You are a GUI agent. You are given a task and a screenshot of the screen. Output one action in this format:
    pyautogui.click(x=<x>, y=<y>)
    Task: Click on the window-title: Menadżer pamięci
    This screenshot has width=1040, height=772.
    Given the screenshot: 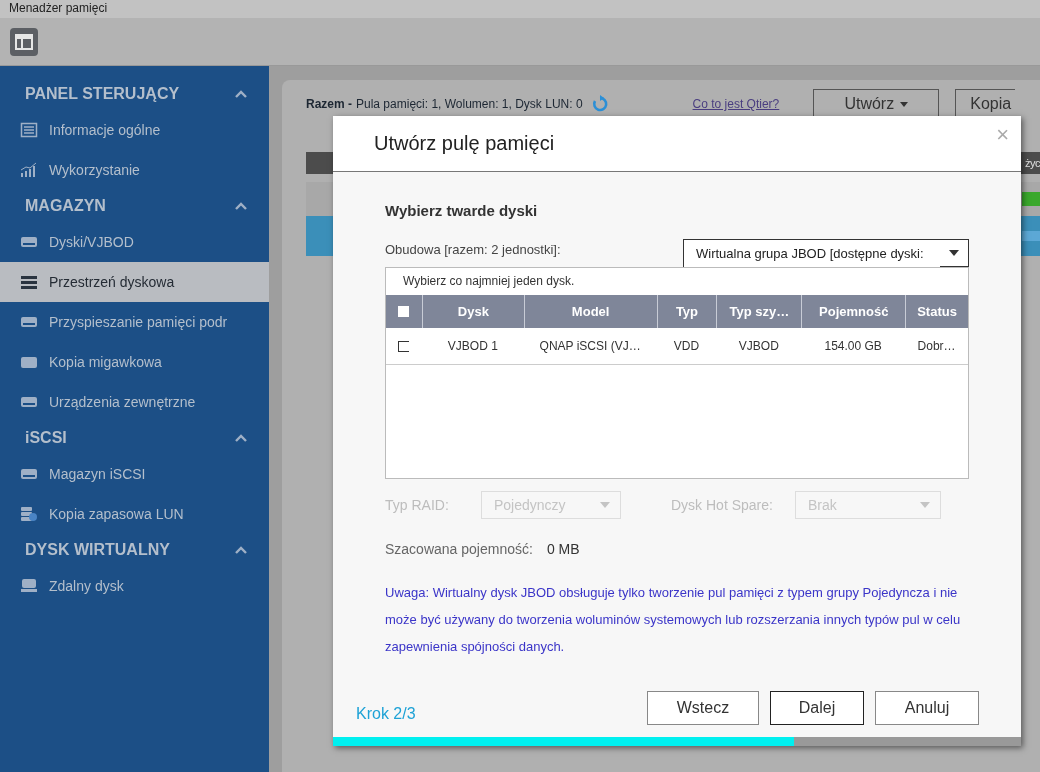 What is the action you would take?
    pyautogui.click(x=58, y=8)
    